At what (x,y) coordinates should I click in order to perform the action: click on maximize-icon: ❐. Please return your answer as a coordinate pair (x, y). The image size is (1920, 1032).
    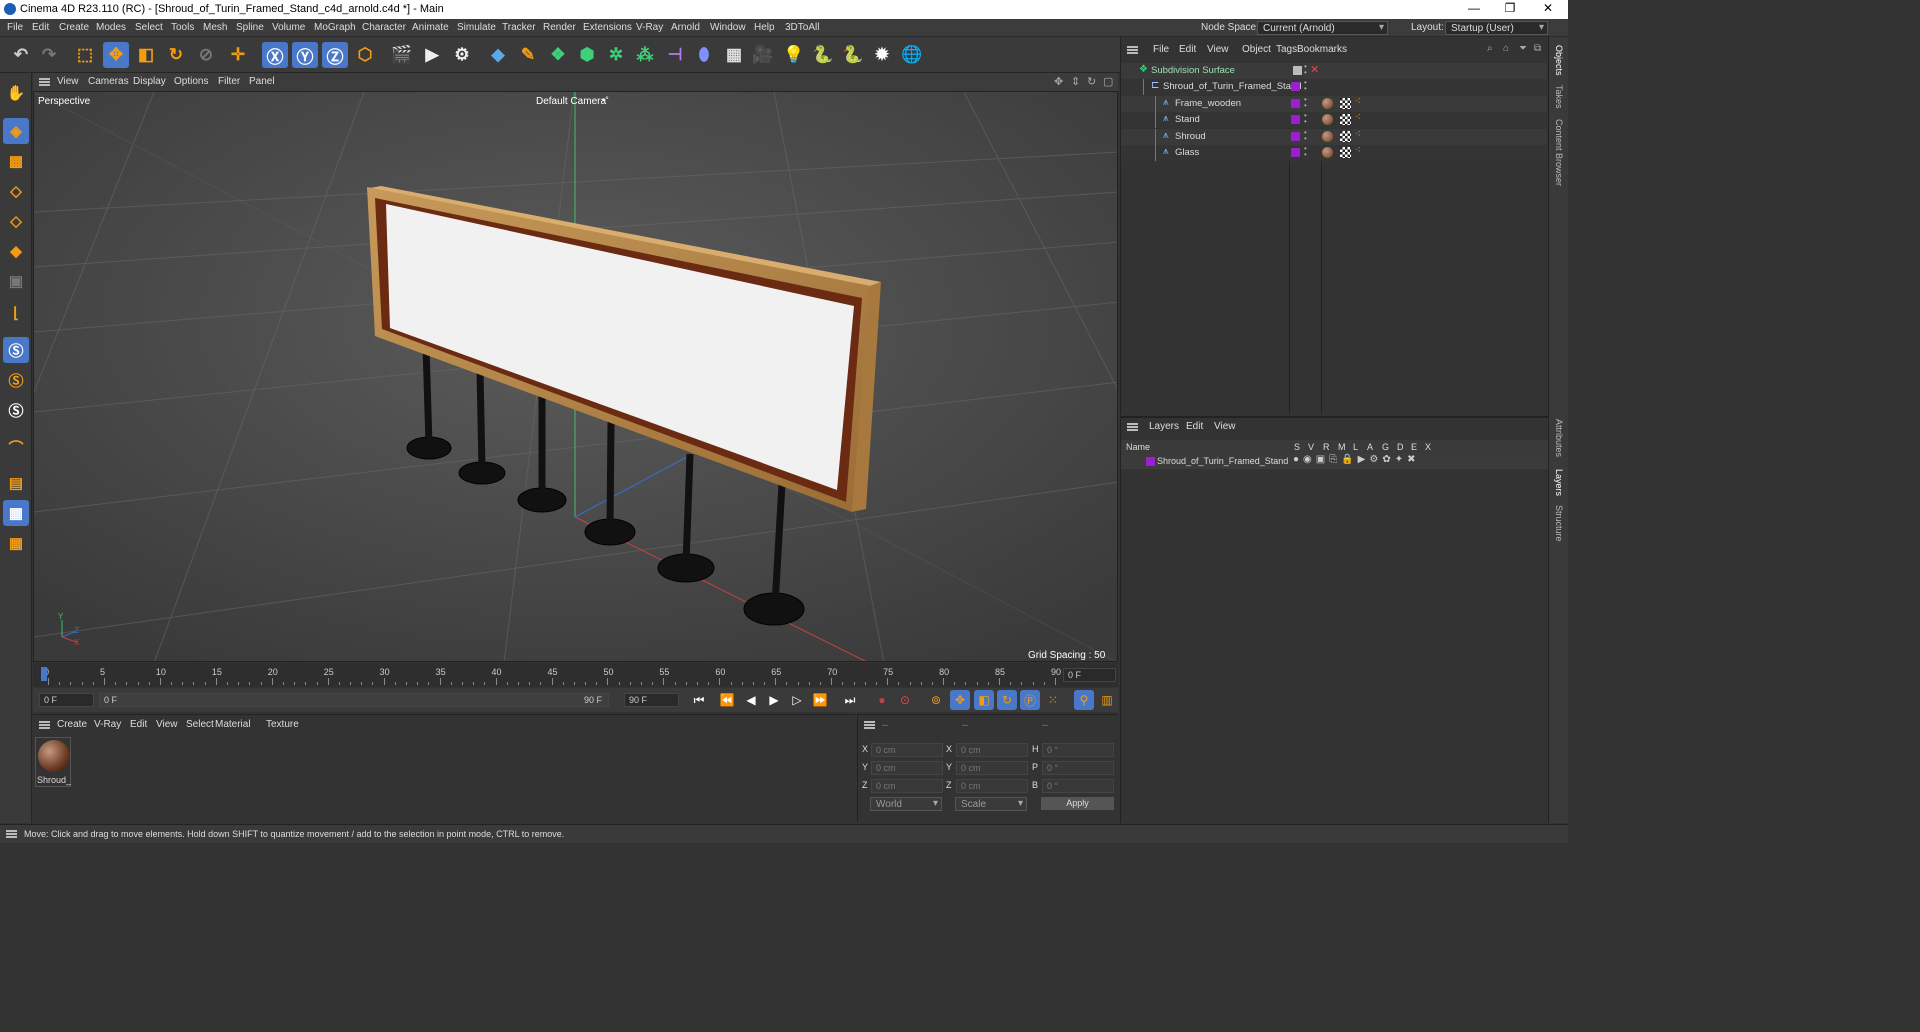
    Looking at the image, I should click on (1510, 8).